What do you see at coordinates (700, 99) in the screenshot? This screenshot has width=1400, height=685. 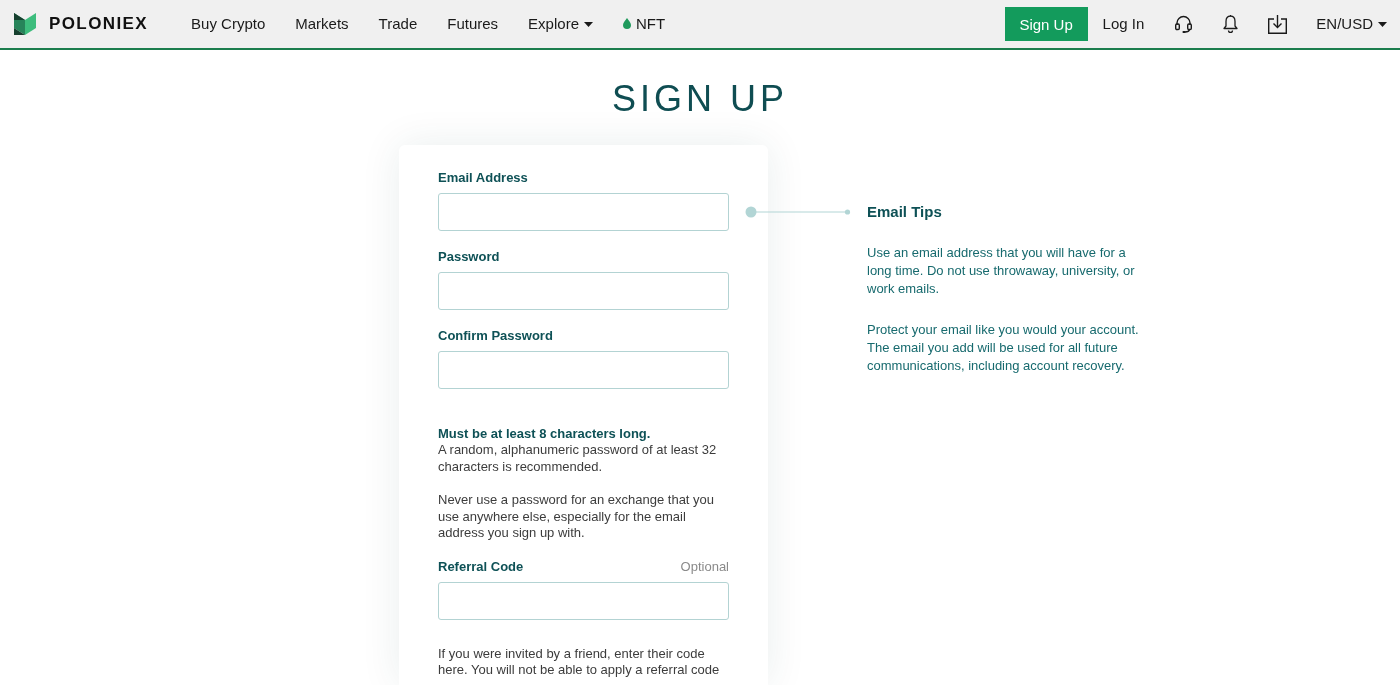 I see `page-title: SIGN UP` at bounding box center [700, 99].